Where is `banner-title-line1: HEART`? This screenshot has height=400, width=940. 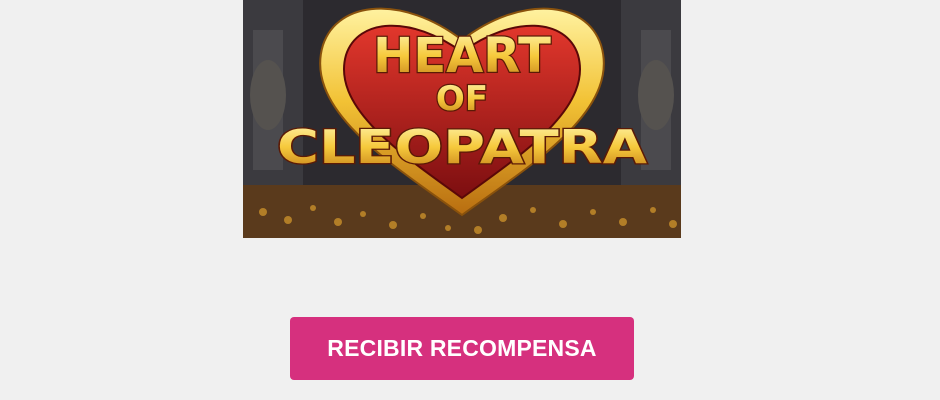 banner-title-line1: HEART is located at coordinates (462, 56).